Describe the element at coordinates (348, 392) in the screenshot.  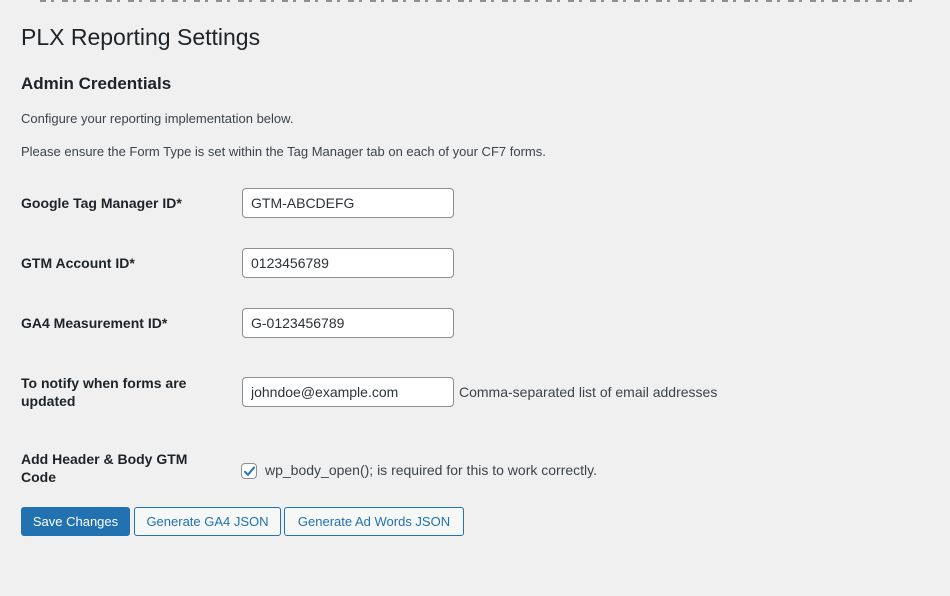
I see `notify-email-input` at that location.